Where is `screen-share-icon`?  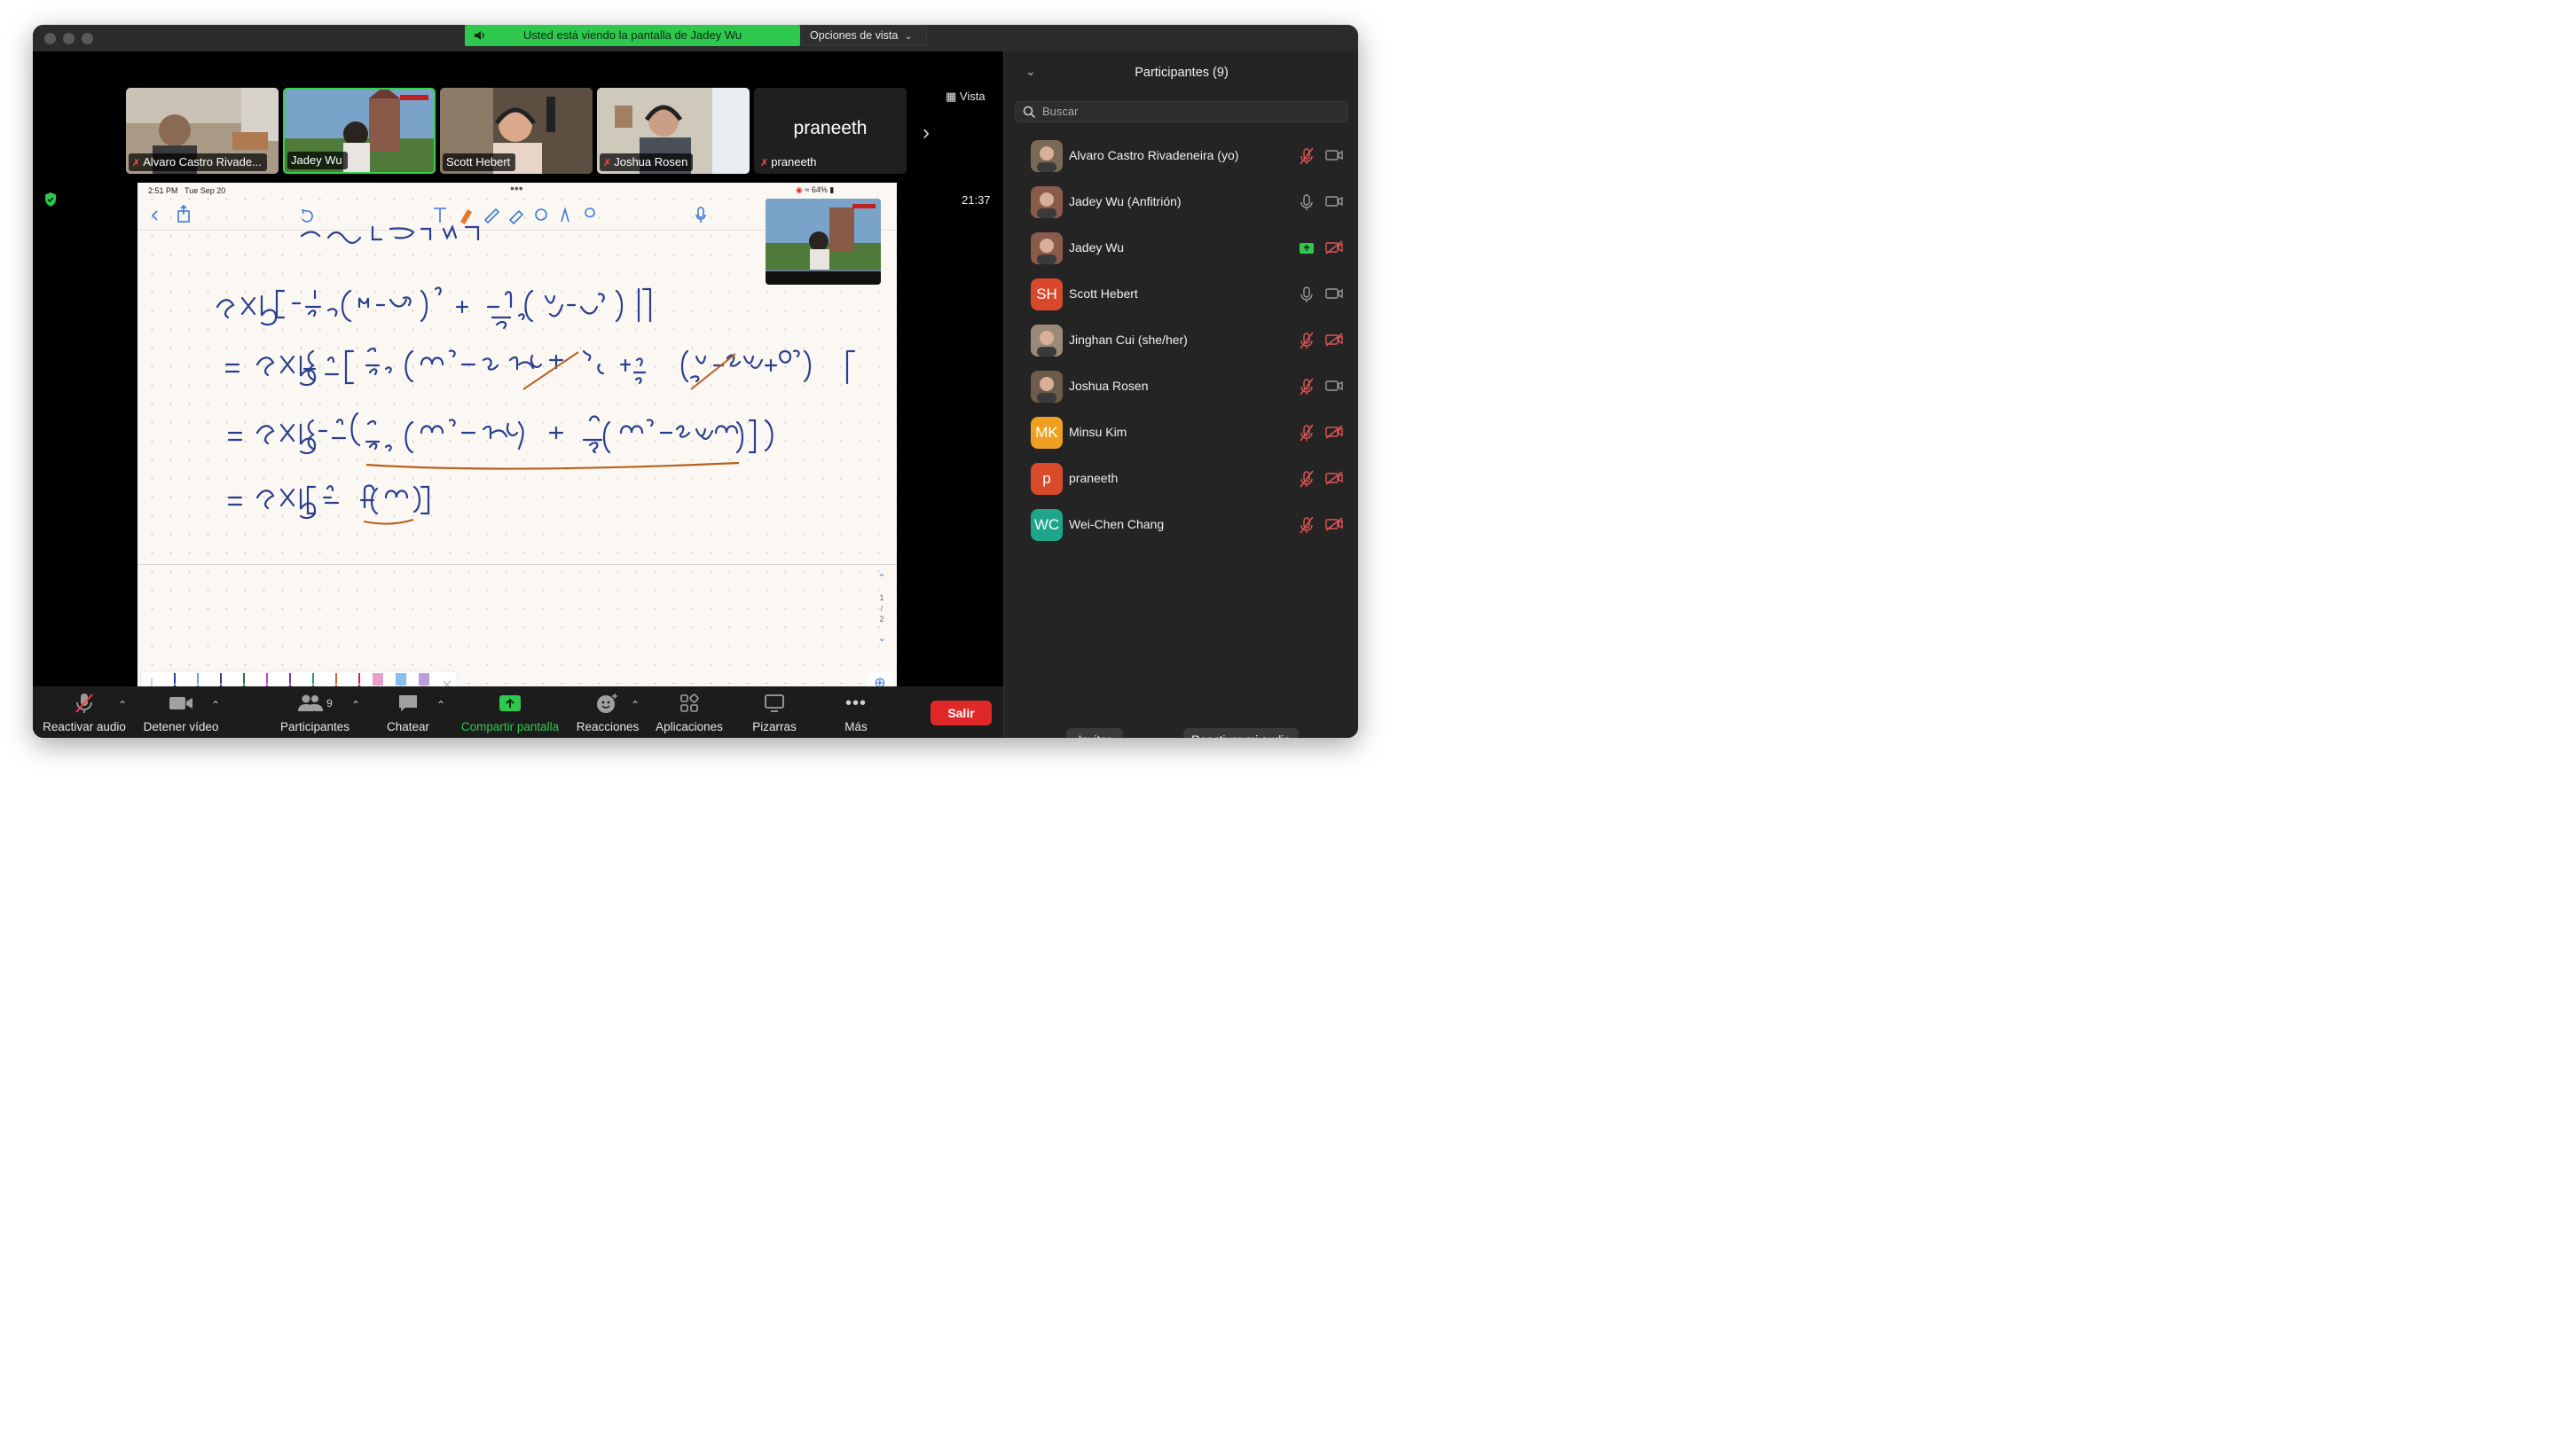
screen-share-icon is located at coordinates (1307, 250).